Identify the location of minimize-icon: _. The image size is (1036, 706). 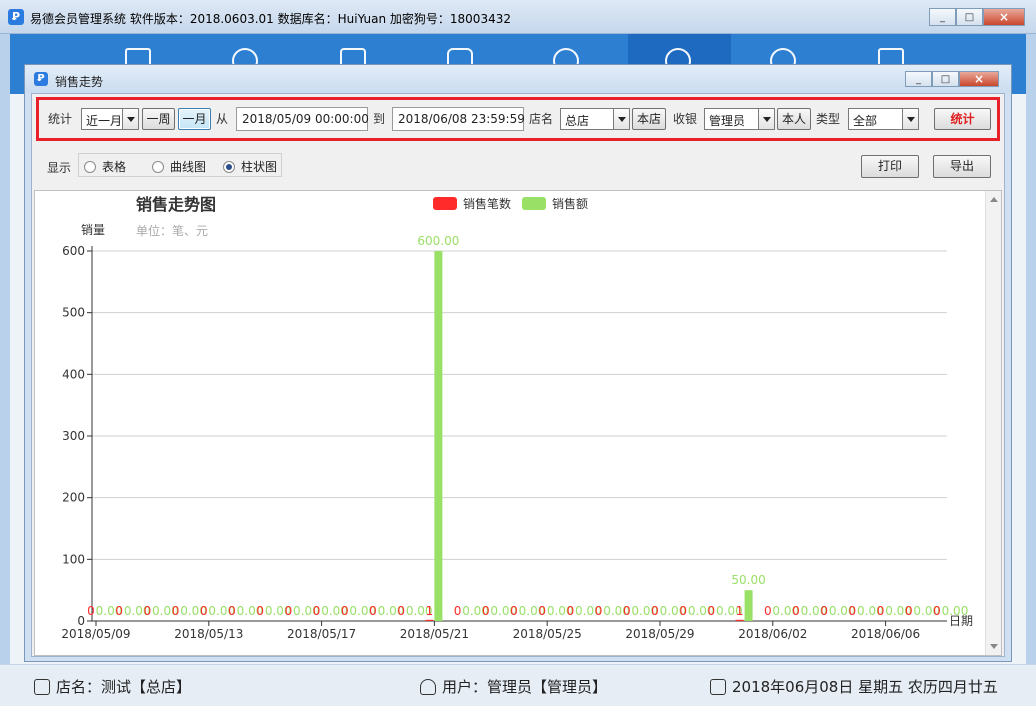
(942, 17).